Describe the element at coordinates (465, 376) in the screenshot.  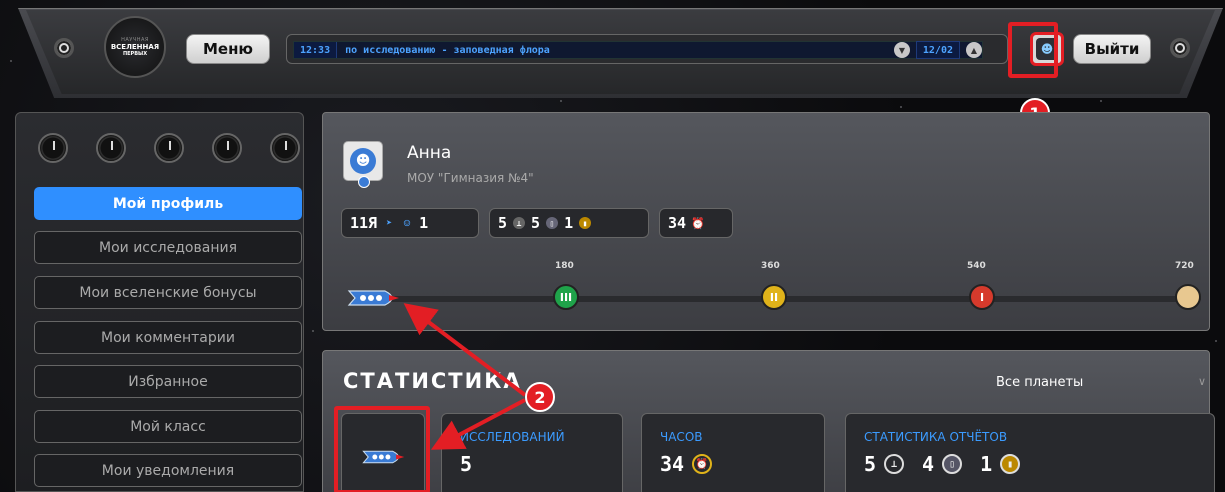
I see `annotation-arrows` at that location.